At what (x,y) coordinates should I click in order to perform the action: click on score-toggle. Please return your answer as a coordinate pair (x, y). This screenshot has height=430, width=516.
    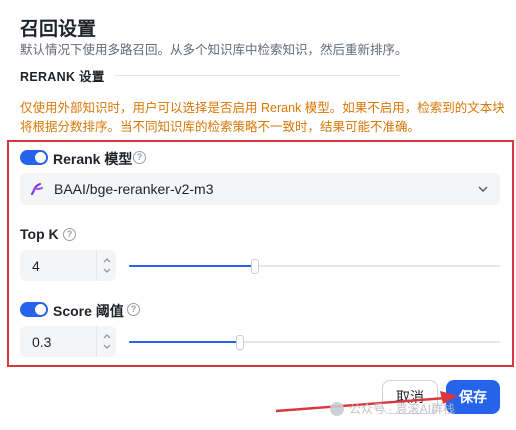
    Looking at the image, I should click on (34, 309).